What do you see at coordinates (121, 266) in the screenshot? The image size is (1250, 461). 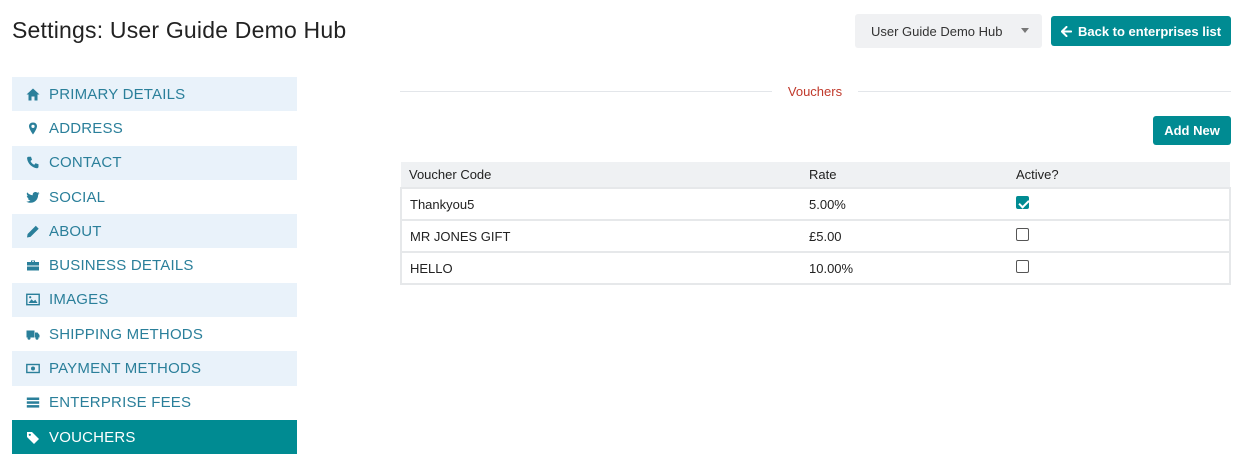 I see `sidebar-item-label: BUSINESS DETAILS` at bounding box center [121, 266].